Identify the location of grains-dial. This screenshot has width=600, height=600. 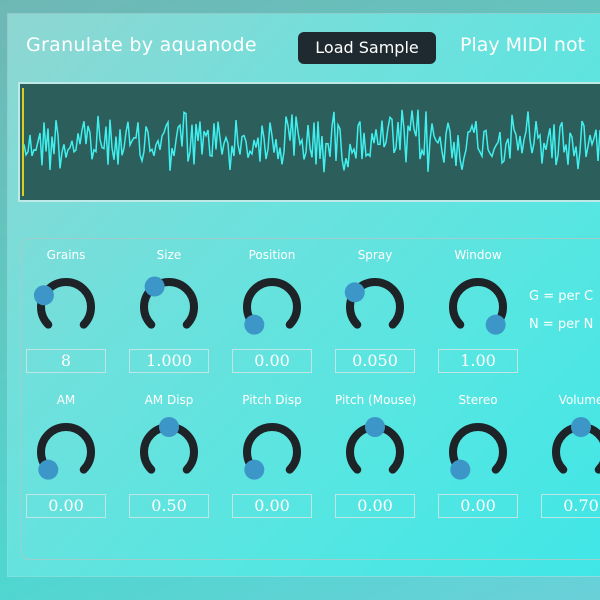
(66, 306).